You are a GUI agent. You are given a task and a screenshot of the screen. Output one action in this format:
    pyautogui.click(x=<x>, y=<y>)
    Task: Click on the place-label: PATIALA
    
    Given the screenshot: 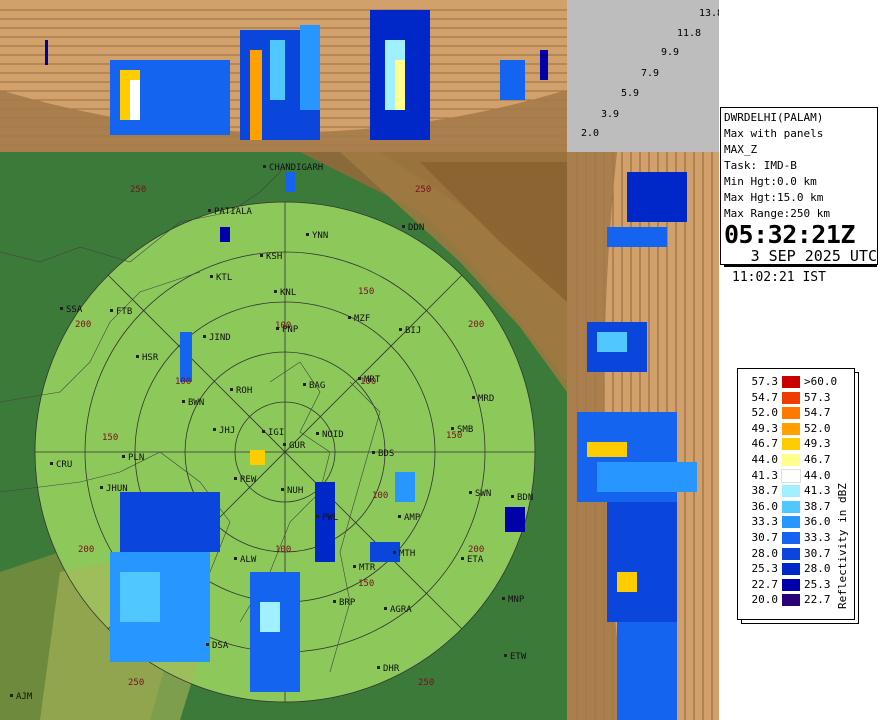 What is the action you would take?
    pyautogui.click(x=233, y=212)
    